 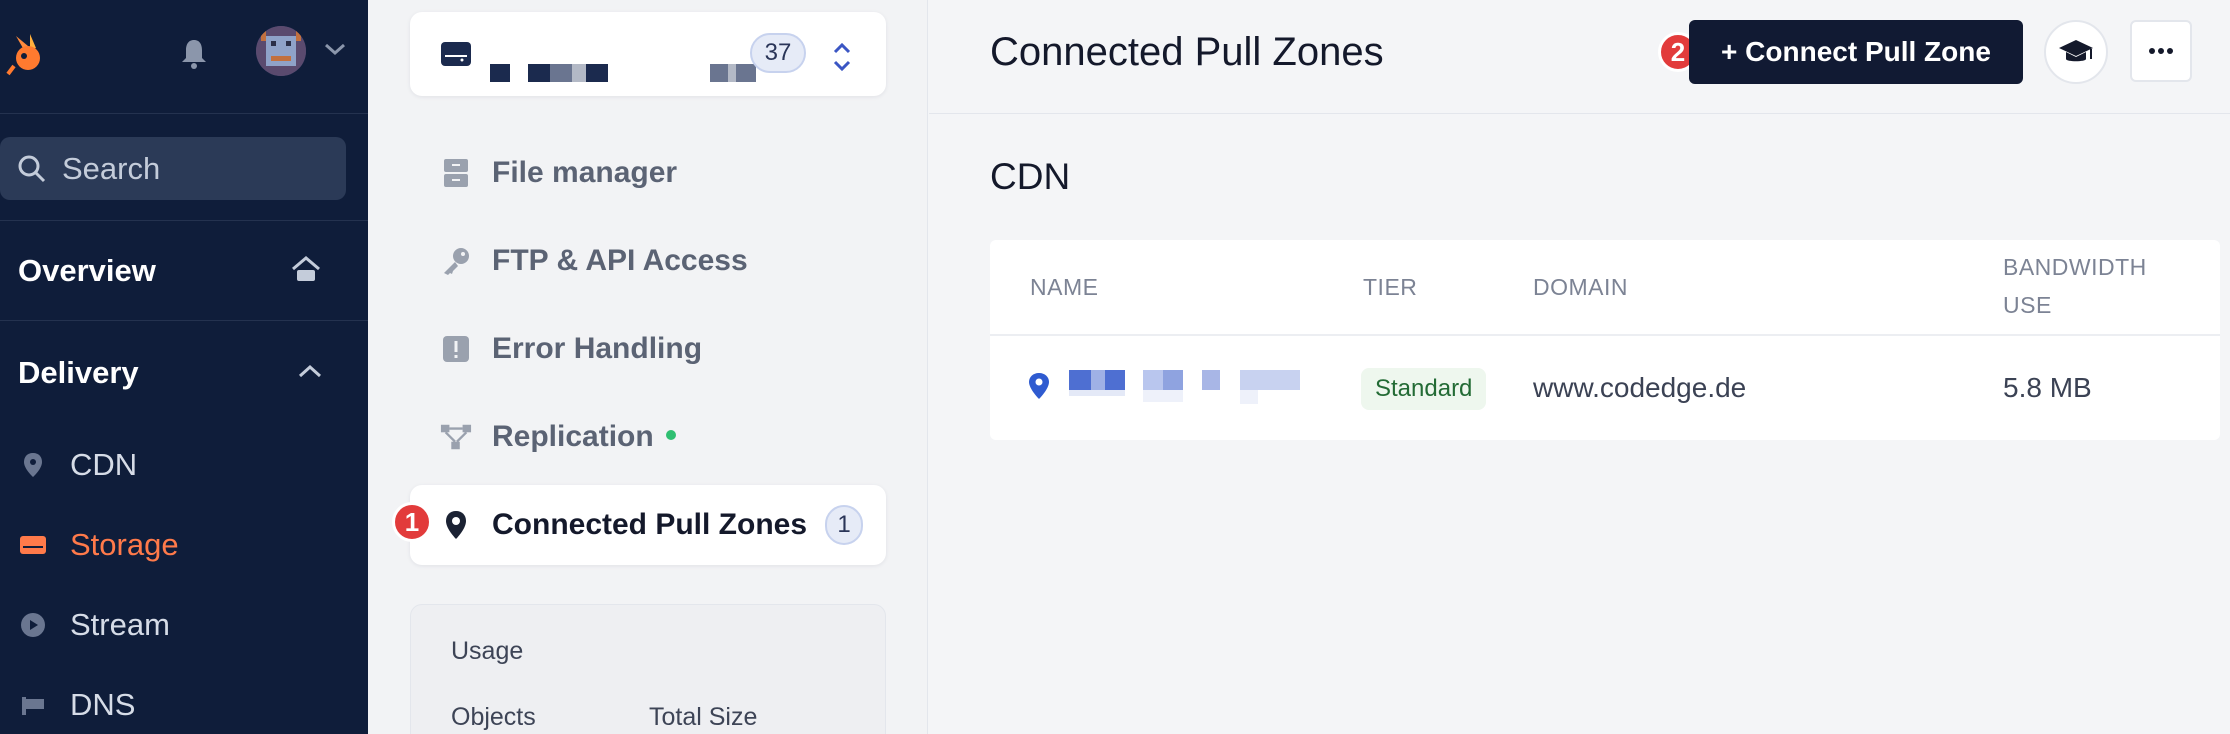 I want to click on step-badge: 1, so click(x=412, y=522).